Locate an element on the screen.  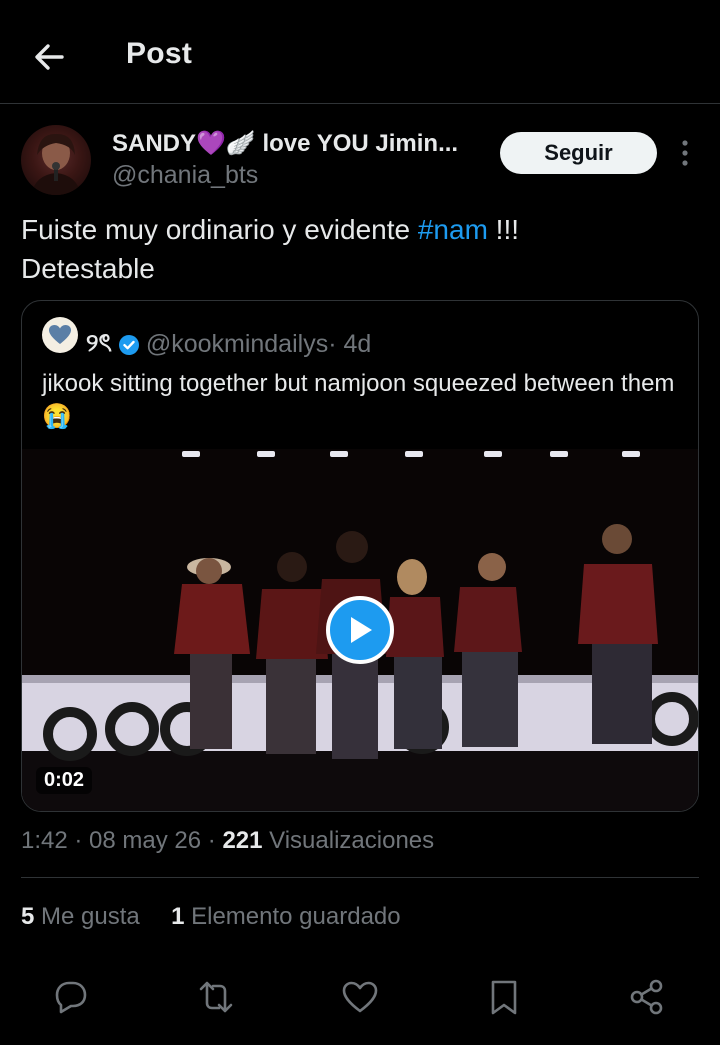
play-button is located at coordinates (360, 630).